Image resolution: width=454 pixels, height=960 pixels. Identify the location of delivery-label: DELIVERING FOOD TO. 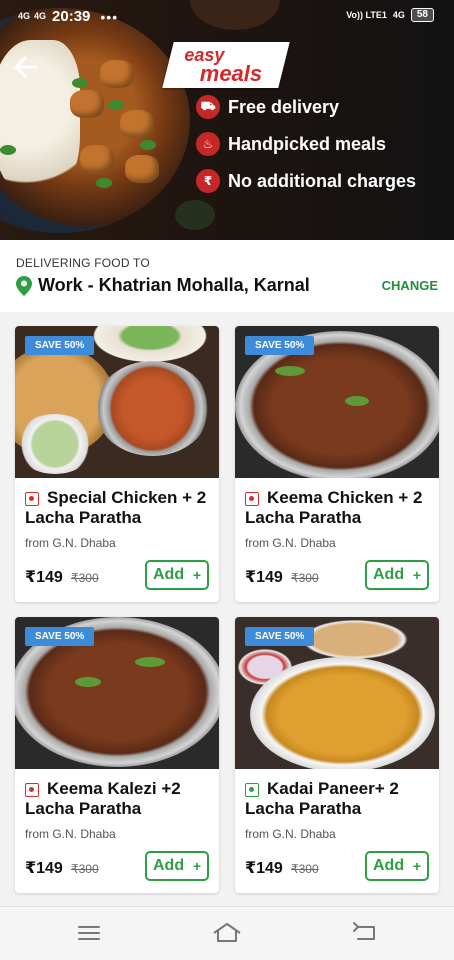
(83, 263).